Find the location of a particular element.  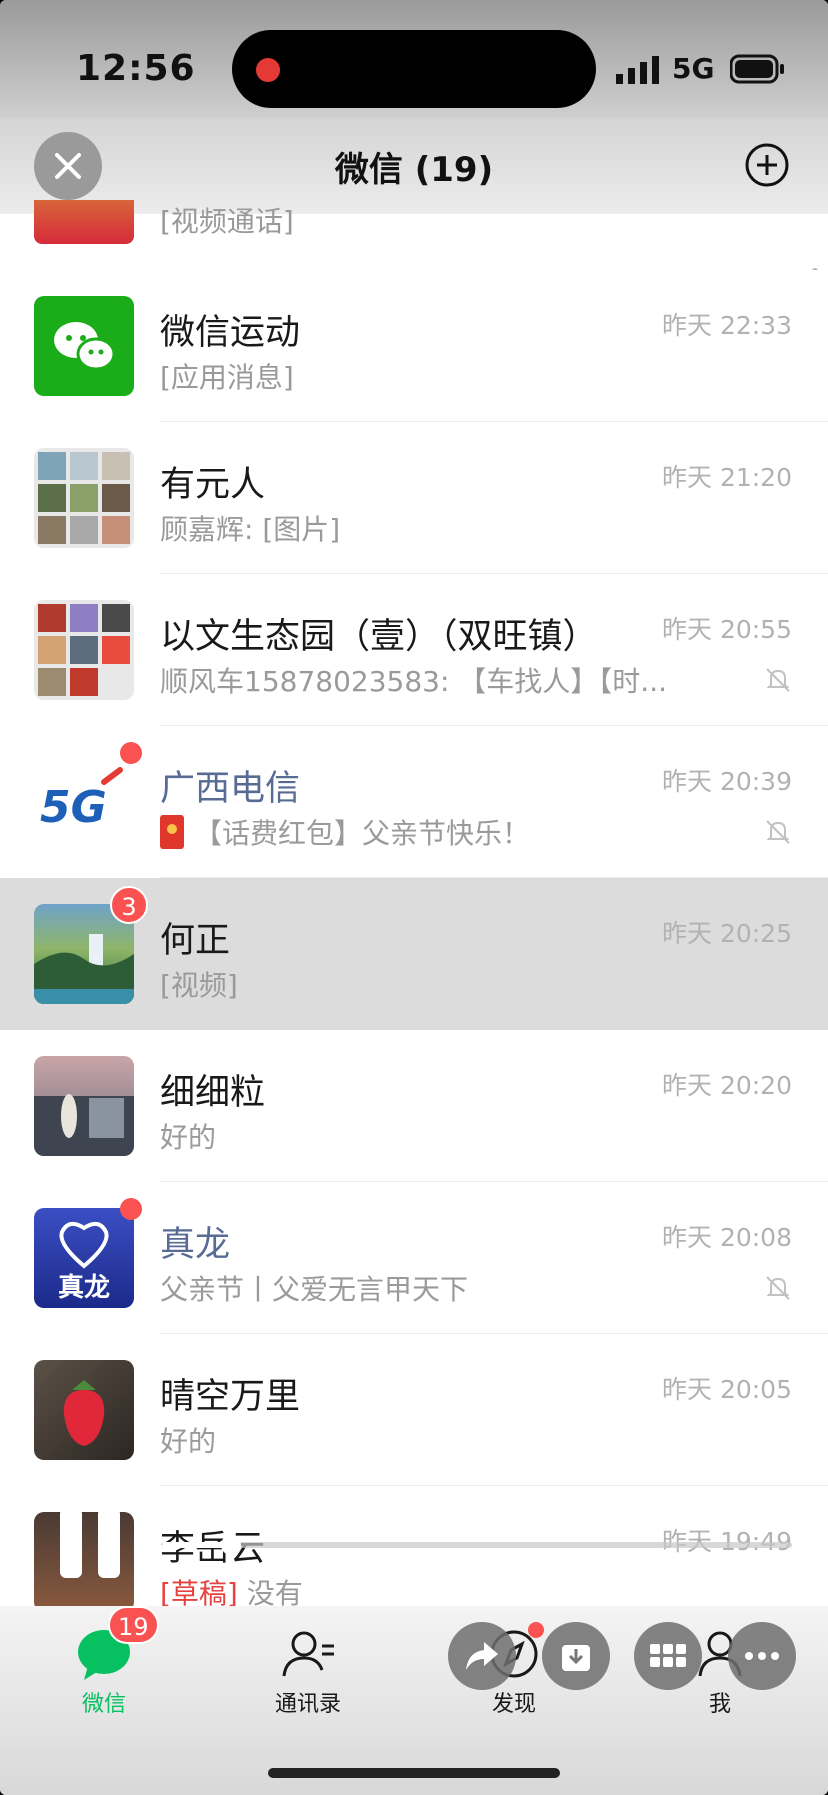

share-button is located at coordinates (482, 1656).